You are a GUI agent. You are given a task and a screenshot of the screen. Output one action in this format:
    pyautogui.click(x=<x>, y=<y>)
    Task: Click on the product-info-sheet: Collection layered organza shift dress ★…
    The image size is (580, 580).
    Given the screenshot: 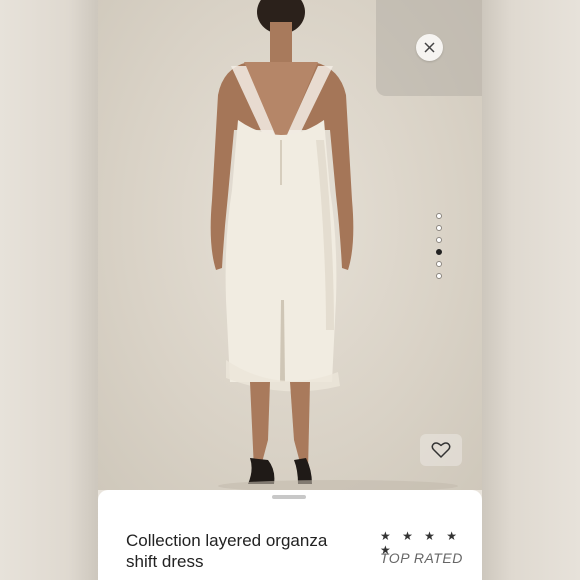 What is the action you would take?
    pyautogui.click(x=290, y=535)
    